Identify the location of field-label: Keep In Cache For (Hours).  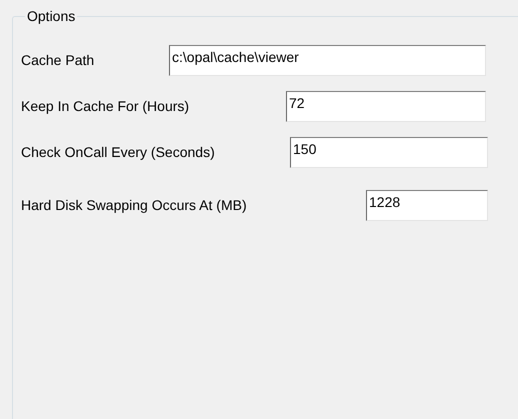
(105, 106).